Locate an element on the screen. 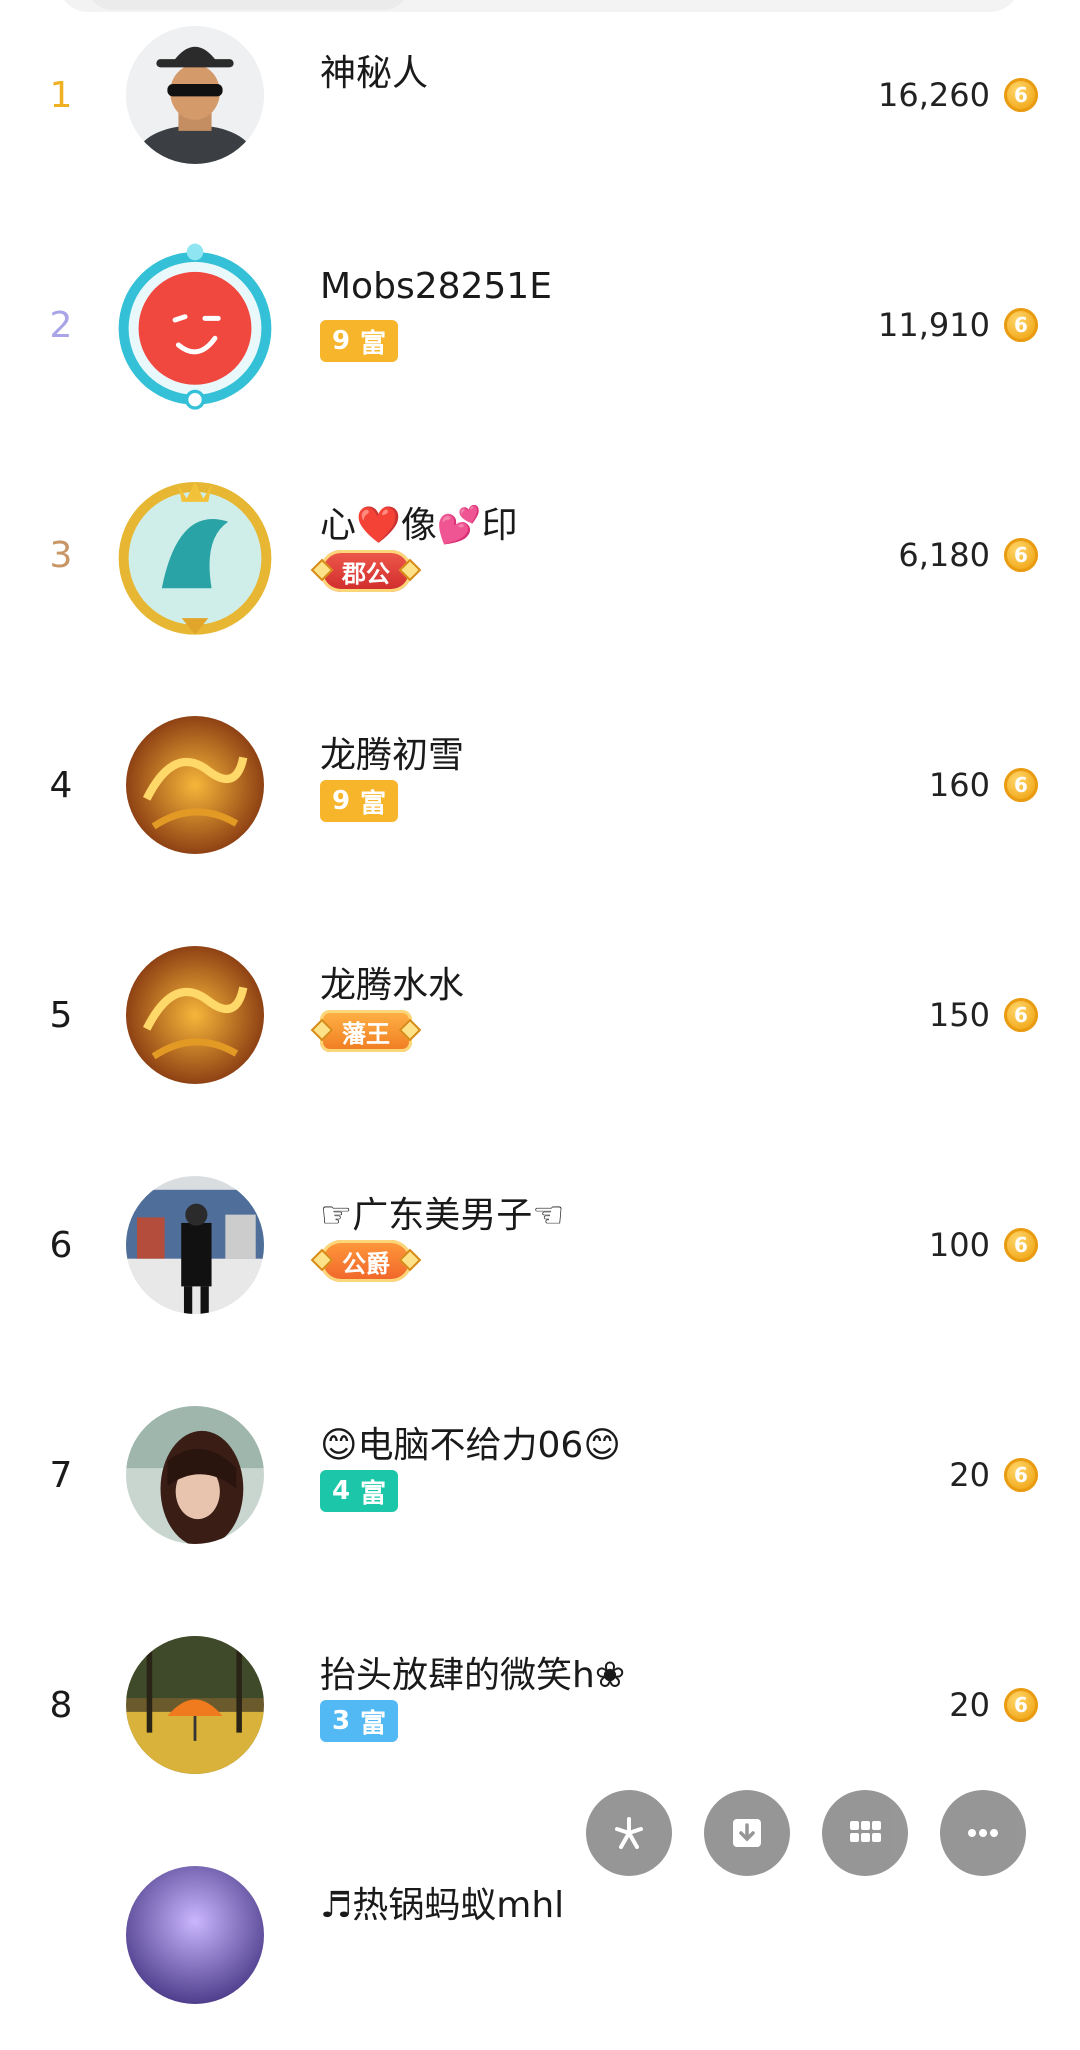 The image size is (1080, 2050). rank-number: 2 is located at coordinates (61, 325).